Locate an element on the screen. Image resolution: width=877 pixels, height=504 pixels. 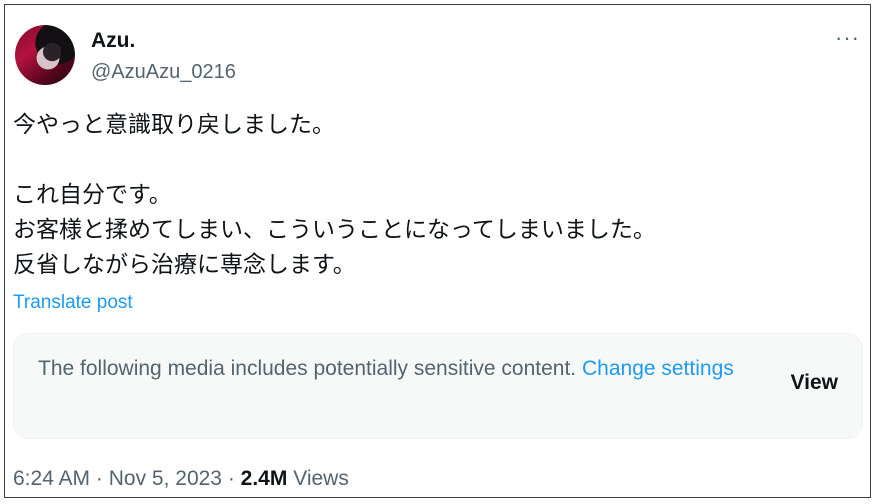
avatar is located at coordinates (45, 55).